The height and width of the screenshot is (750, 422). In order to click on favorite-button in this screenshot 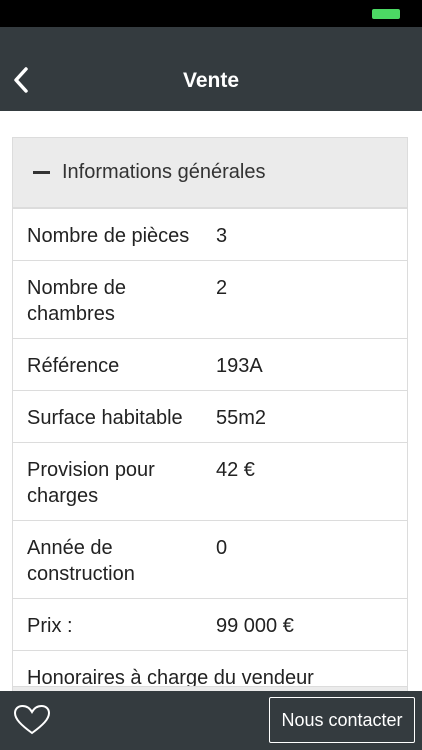, I will do `click(32, 720)`.